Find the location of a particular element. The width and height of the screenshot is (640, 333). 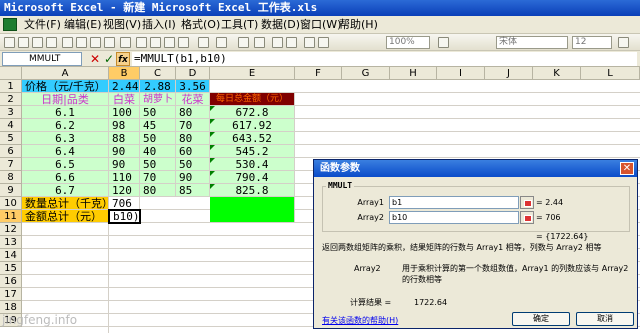

cell-b11-active: b10) is located at coordinates (124, 216).